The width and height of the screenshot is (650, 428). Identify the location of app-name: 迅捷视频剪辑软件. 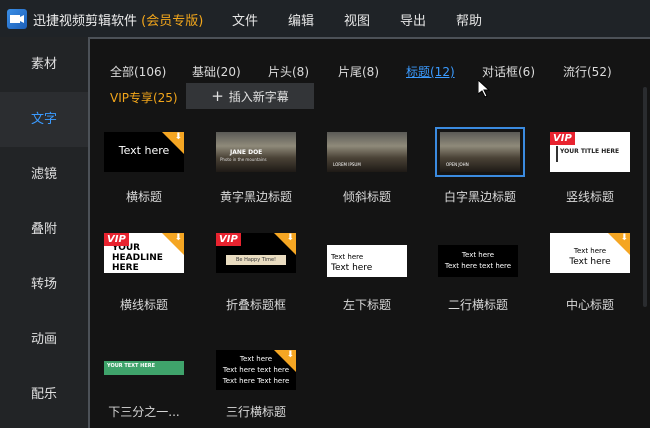
(85, 21).